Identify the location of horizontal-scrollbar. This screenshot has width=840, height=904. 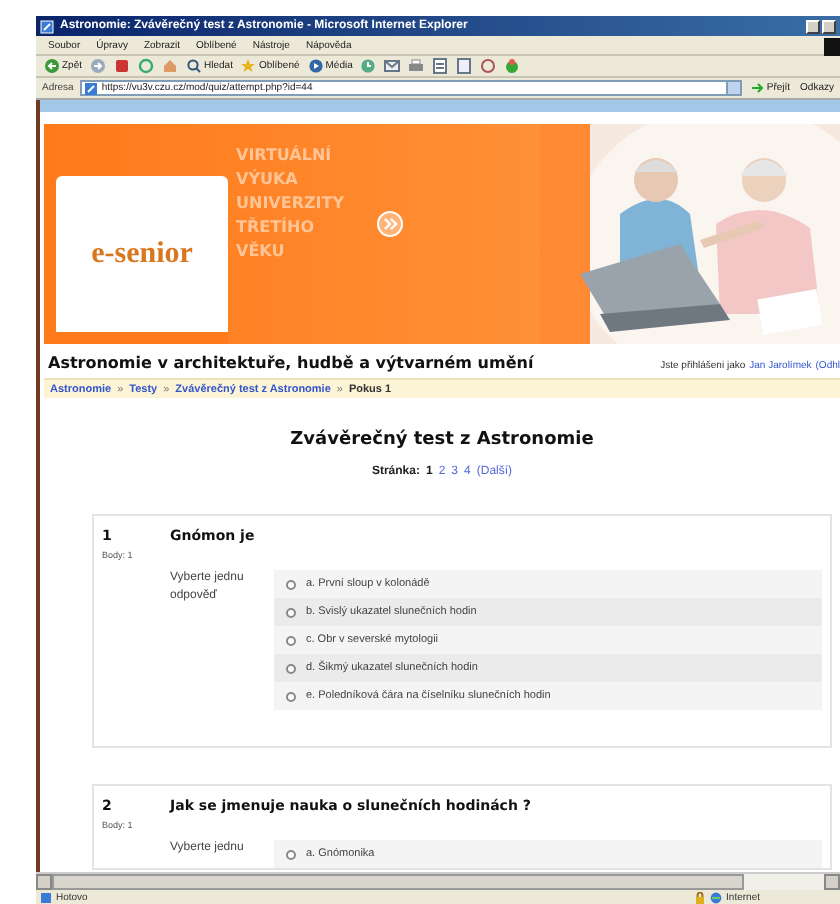
(438, 881).